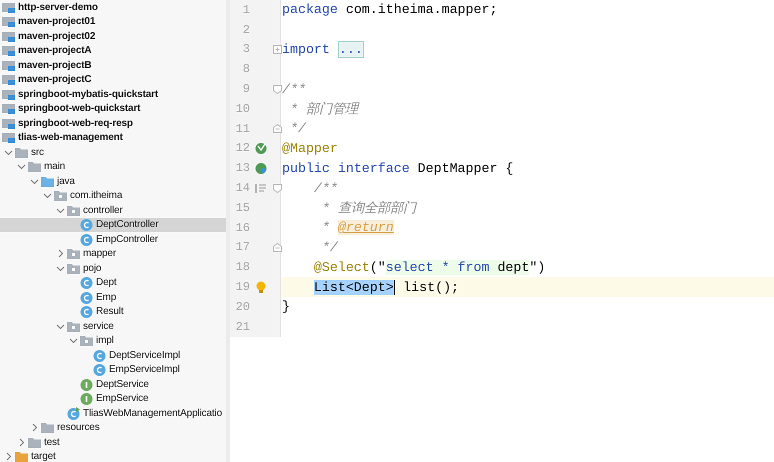 The height and width of the screenshot is (462, 774). What do you see at coordinates (242, 267) in the screenshot?
I see `line-number: 18` at bounding box center [242, 267].